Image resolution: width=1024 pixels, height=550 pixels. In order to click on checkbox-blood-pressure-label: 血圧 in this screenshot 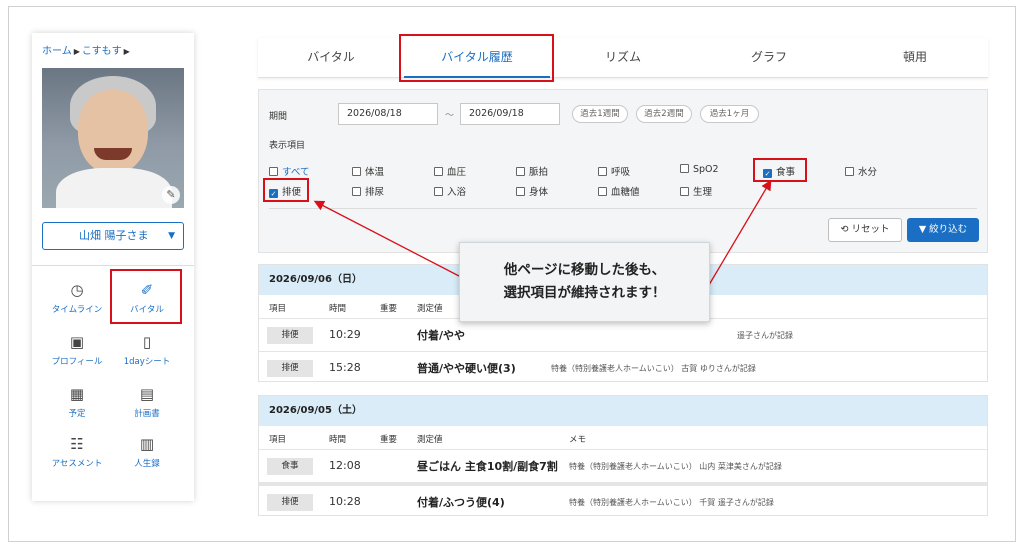, I will do `click(457, 172)`.